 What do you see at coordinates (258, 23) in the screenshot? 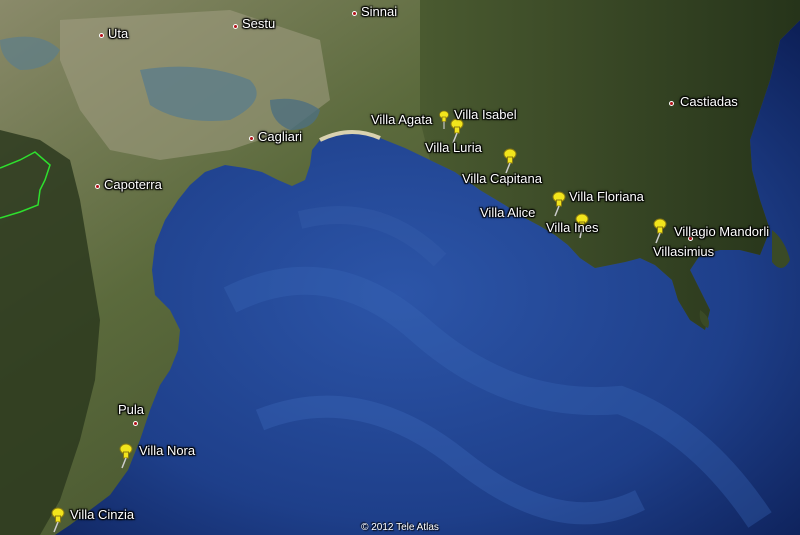
I see `city-label-sestu: Sestu` at bounding box center [258, 23].